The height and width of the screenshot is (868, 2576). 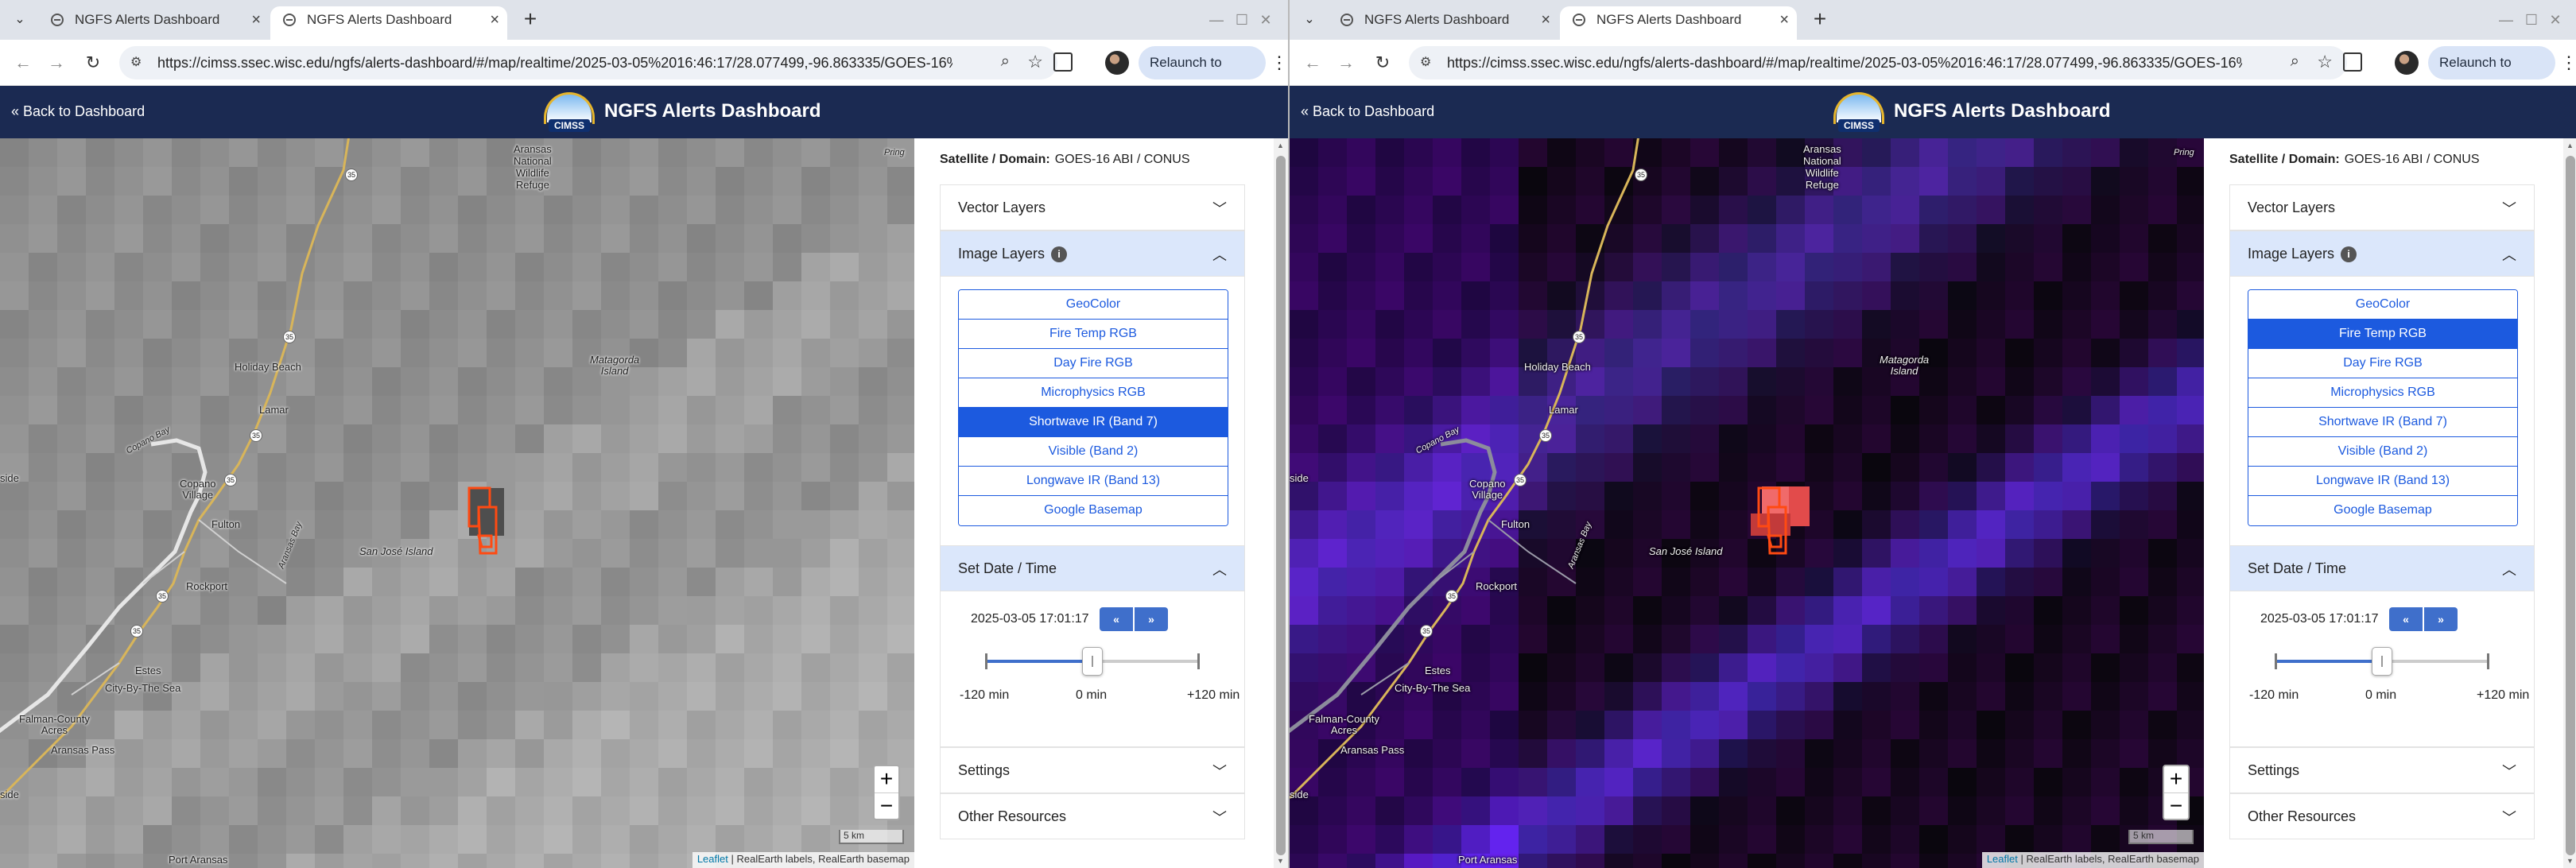 I want to click on section-title: Settings, so click(x=985, y=770).